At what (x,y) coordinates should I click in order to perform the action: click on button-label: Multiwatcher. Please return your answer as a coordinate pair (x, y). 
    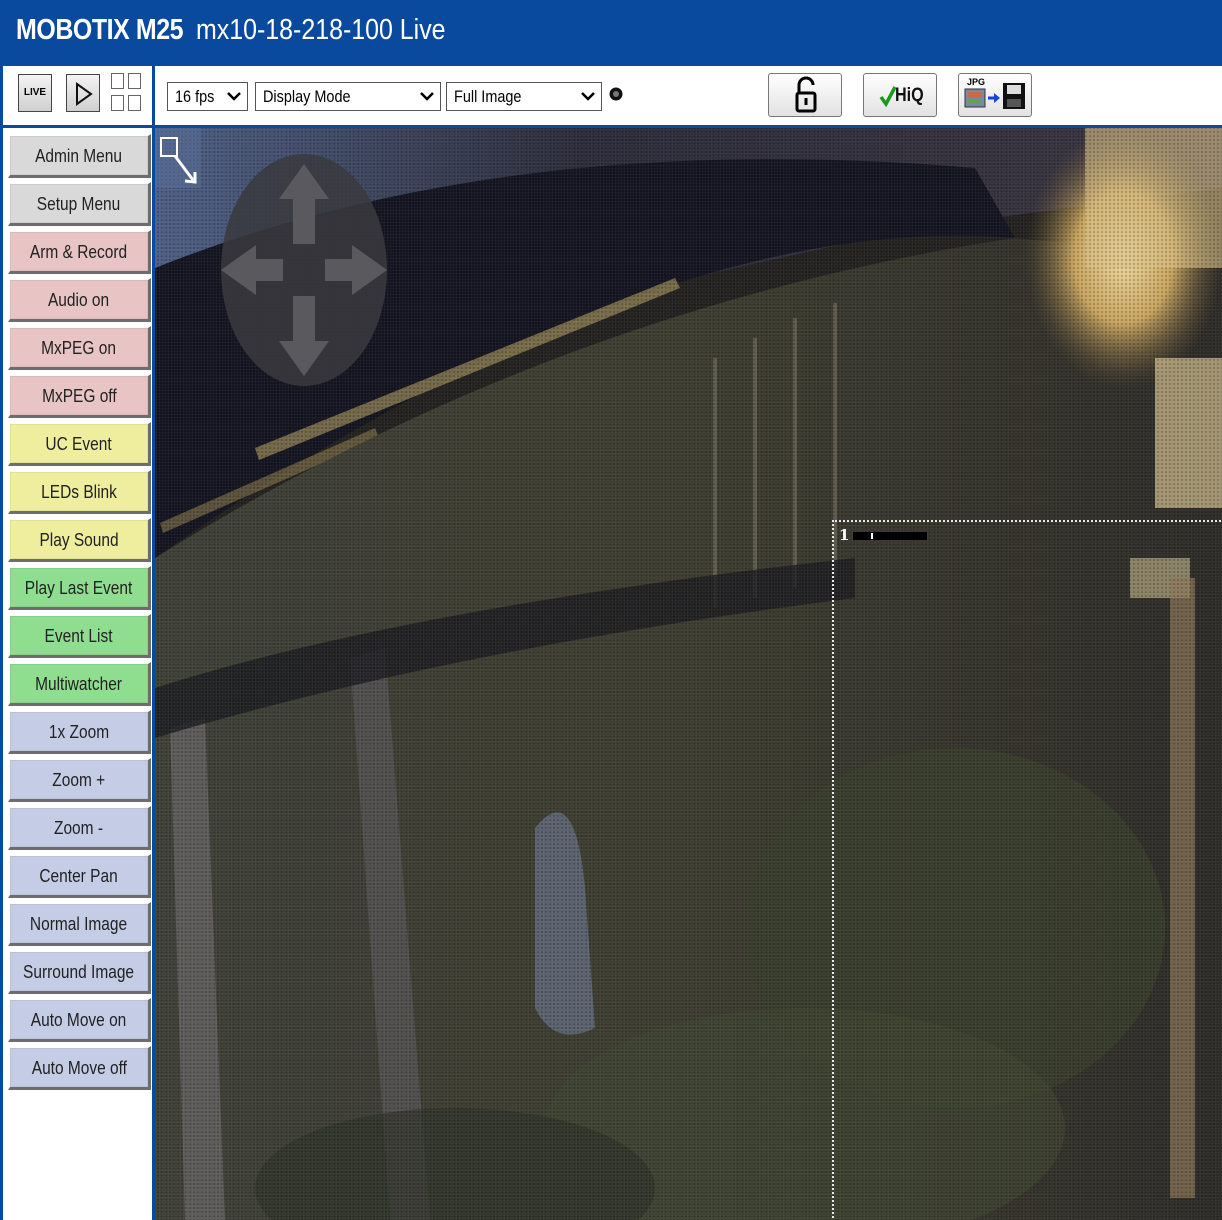
    Looking at the image, I should click on (79, 684).